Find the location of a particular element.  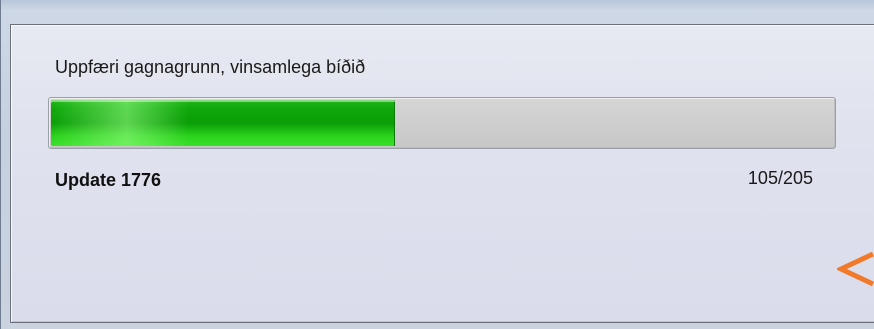

progress-bar-fill is located at coordinates (223, 123).